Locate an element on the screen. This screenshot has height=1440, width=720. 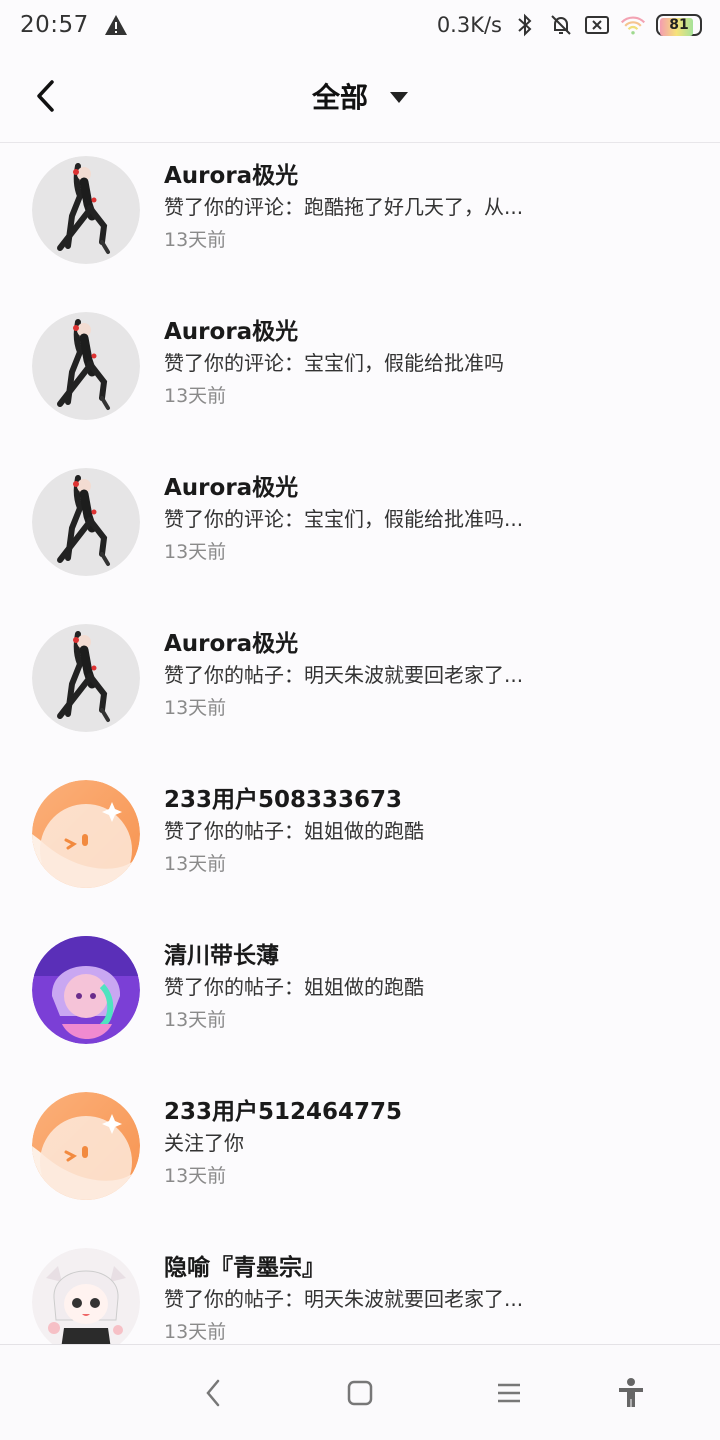
sim-off-icon is located at coordinates (597, 25).